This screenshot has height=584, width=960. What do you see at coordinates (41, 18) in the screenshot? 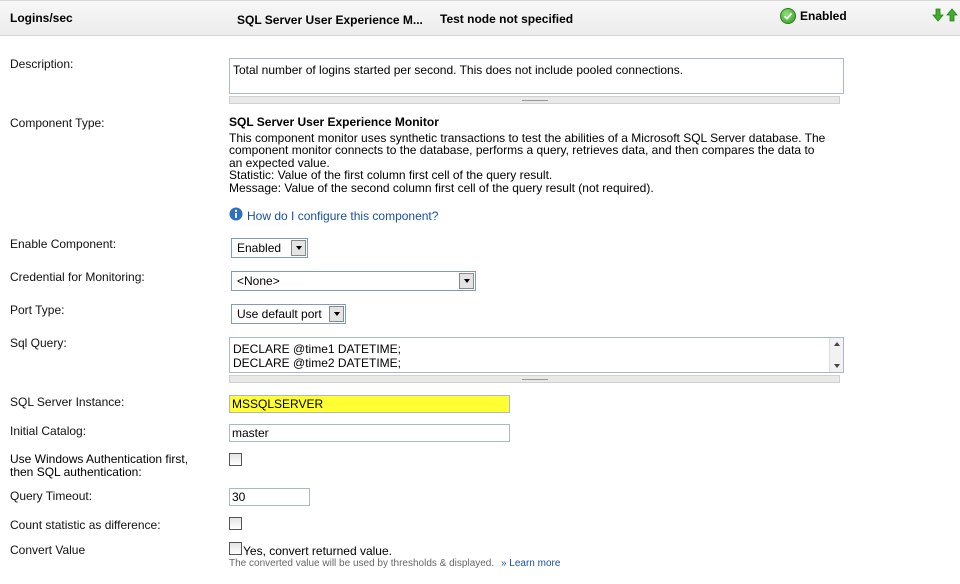
I see `component-title: Logins/sec` at bounding box center [41, 18].